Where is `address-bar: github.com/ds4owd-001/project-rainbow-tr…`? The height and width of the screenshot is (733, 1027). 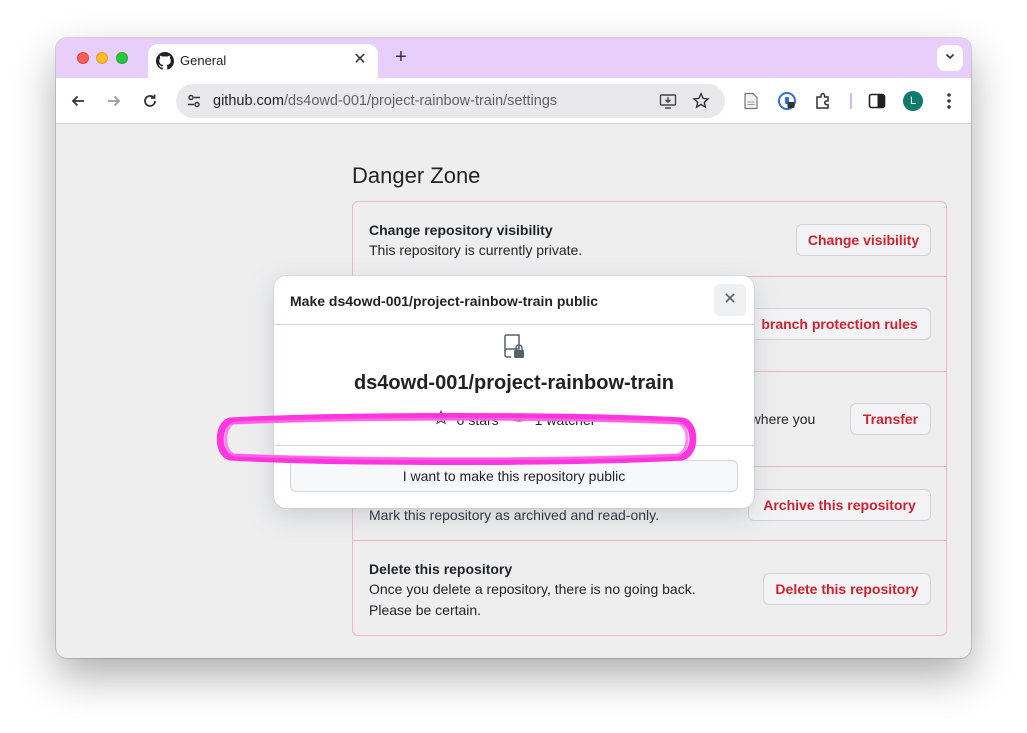 address-bar: github.com/ds4owd-001/project-rainbow-tr… is located at coordinates (450, 101).